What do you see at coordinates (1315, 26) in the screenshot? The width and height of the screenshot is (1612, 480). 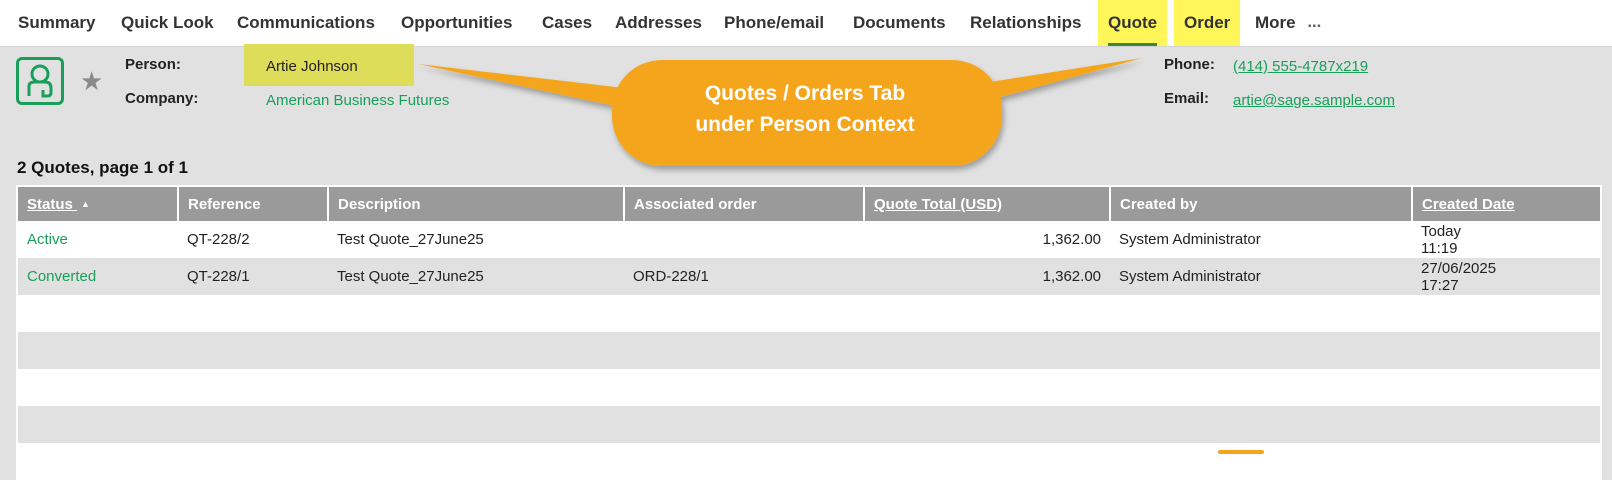 I see `more-dots-icon: ▪▪▪` at bounding box center [1315, 26].